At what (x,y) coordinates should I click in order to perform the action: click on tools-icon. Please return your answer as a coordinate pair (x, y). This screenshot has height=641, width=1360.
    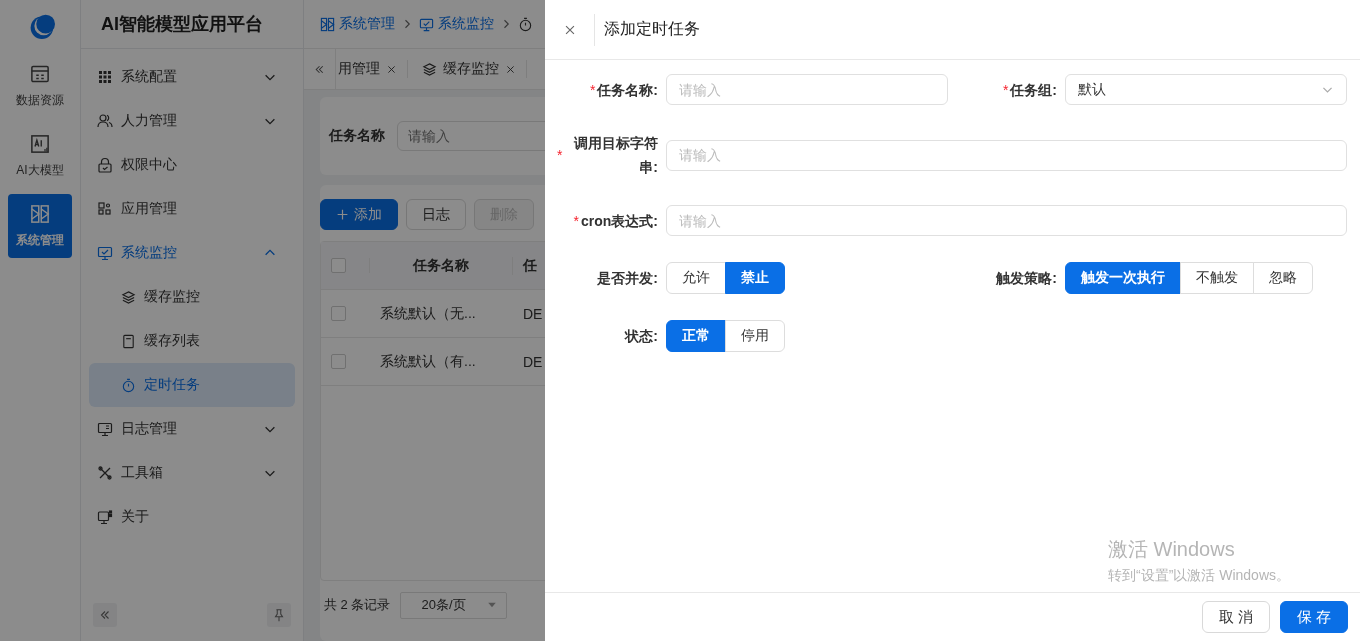
    Looking at the image, I should click on (105, 473).